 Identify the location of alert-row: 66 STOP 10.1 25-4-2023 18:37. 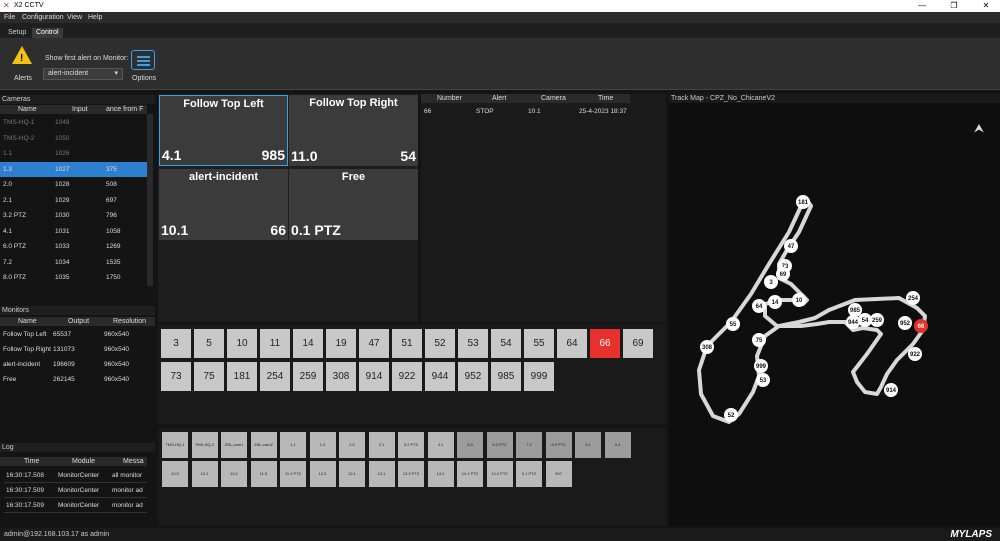
(525, 112).